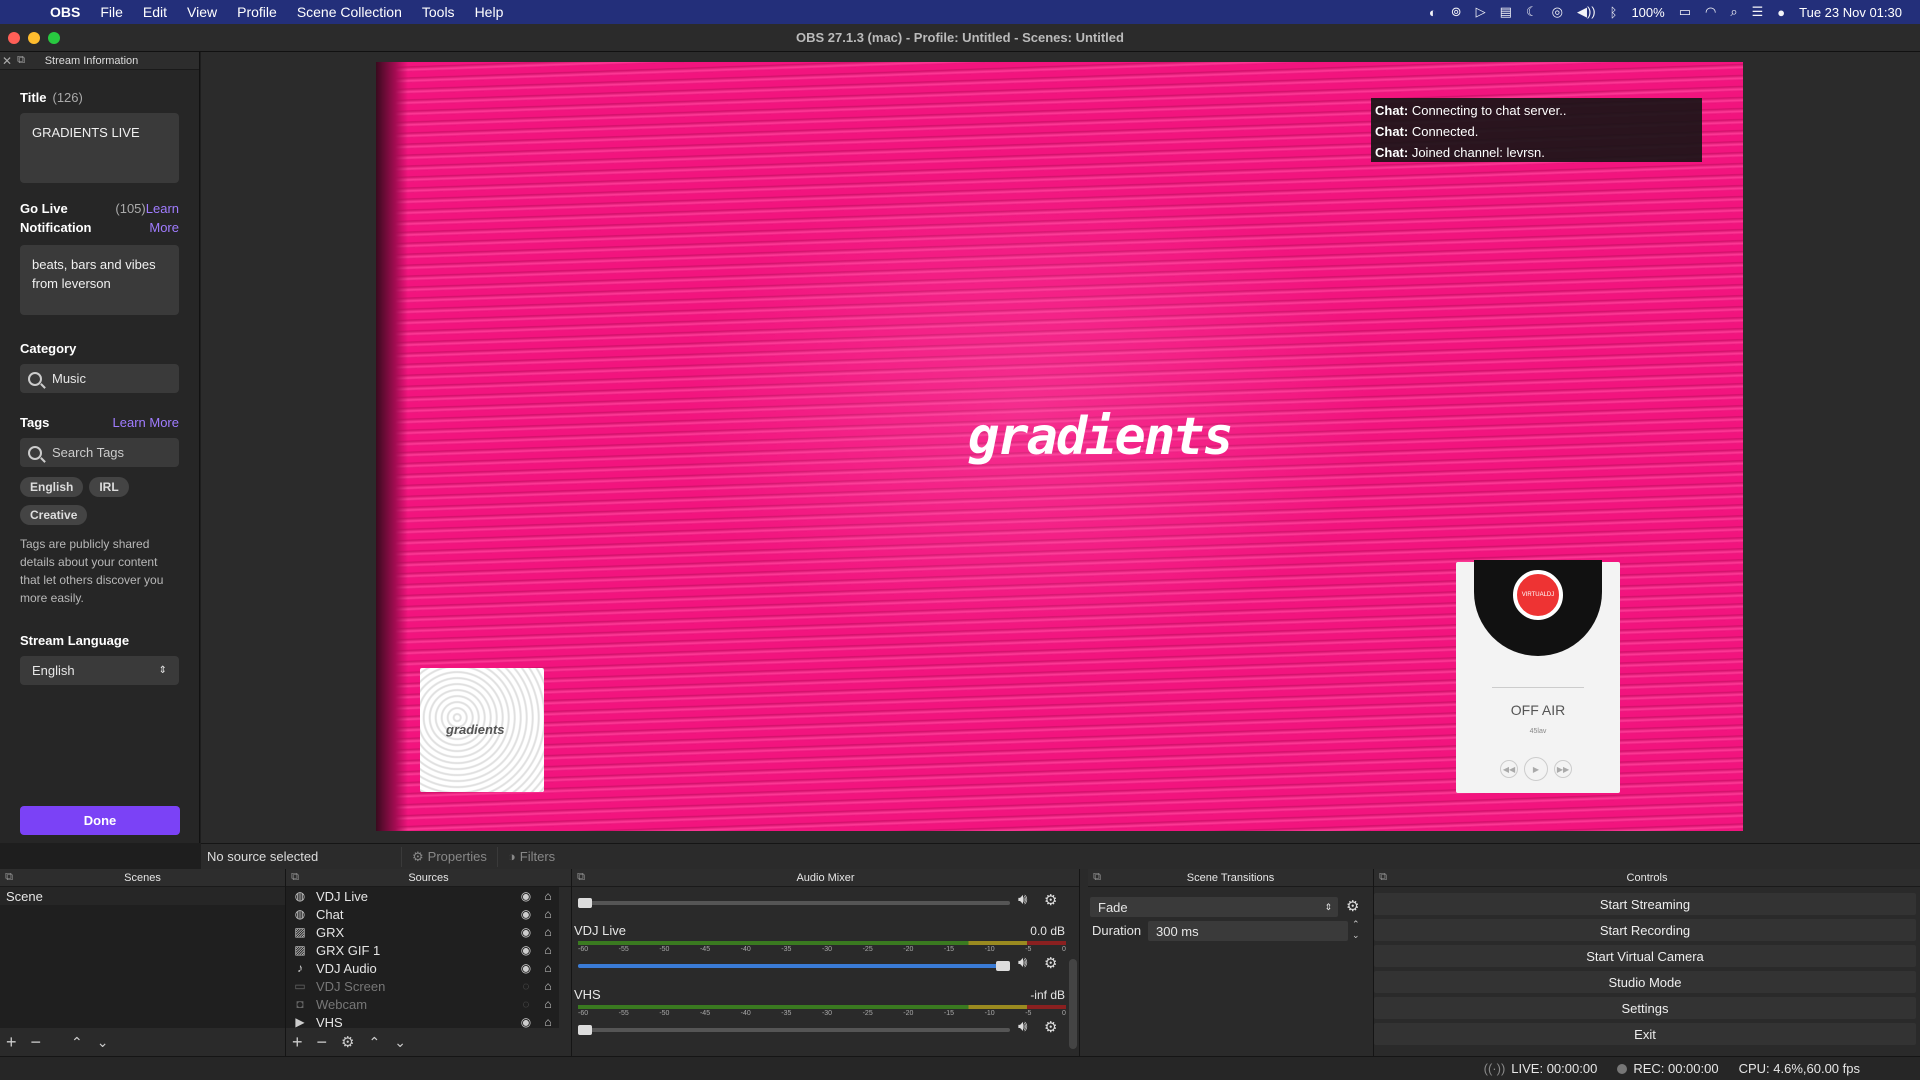 The image size is (1920, 1080). What do you see at coordinates (65, 12) in the screenshot?
I see `menu-app: OBS` at bounding box center [65, 12].